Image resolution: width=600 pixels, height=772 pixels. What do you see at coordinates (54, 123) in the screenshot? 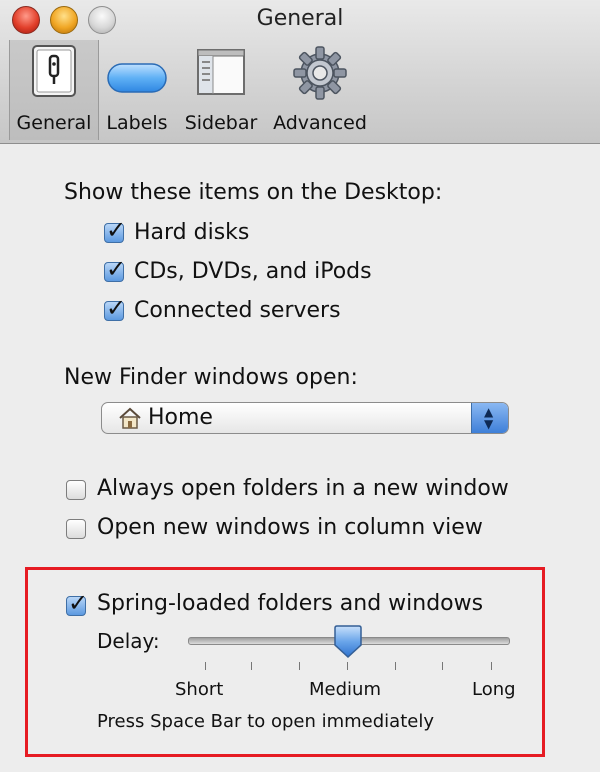
I see `tab-general-label: General` at bounding box center [54, 123].